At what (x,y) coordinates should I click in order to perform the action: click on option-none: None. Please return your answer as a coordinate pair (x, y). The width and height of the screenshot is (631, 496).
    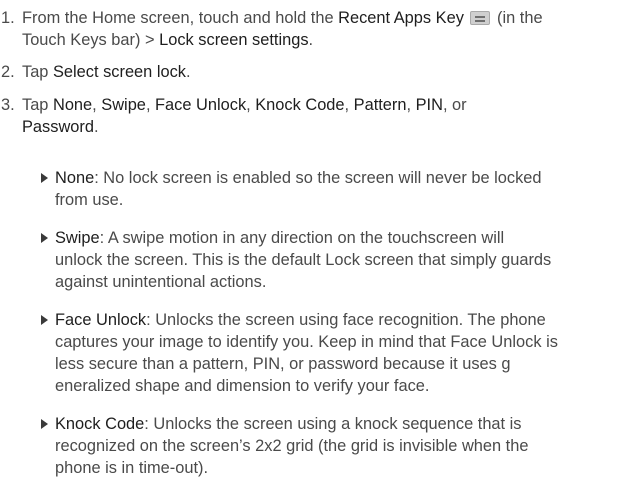
    Looking at the image, I should click on (72, 105).